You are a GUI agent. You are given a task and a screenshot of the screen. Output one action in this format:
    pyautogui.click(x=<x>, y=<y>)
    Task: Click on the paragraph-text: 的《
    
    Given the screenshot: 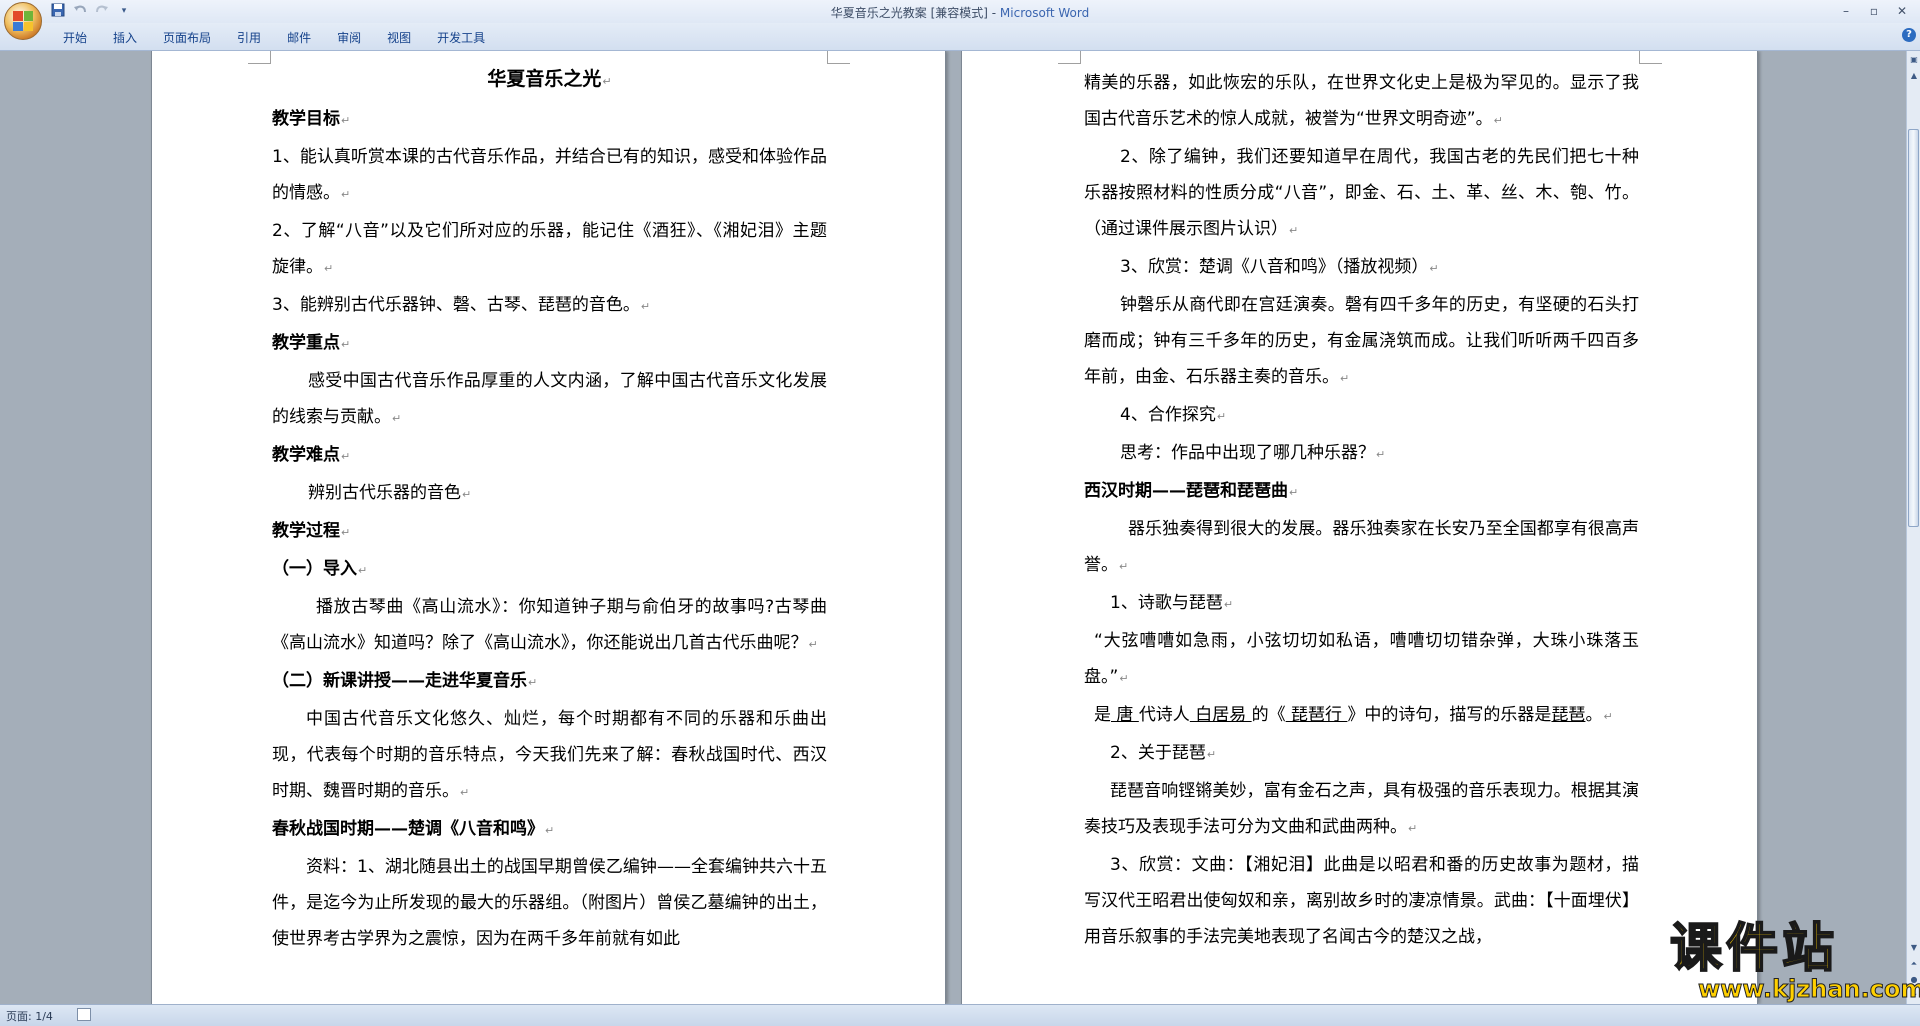 What is the action you would take?
    pyautogui.click(x=1268, y=715)
    